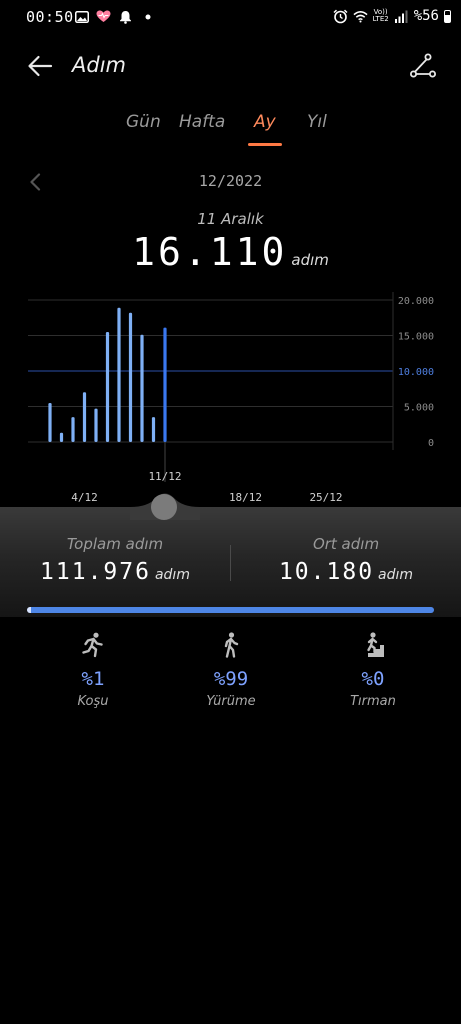 This screenshot has height=1024, width=461. What do you see at coordinates (230, 219) in the screenshot?
I see `selected-day-label: 11 Aralık` at bounding box center [230, 219].